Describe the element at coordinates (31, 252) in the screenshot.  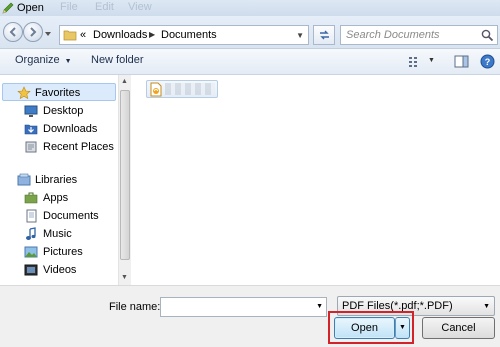
I see `pictures-icon` at that location.